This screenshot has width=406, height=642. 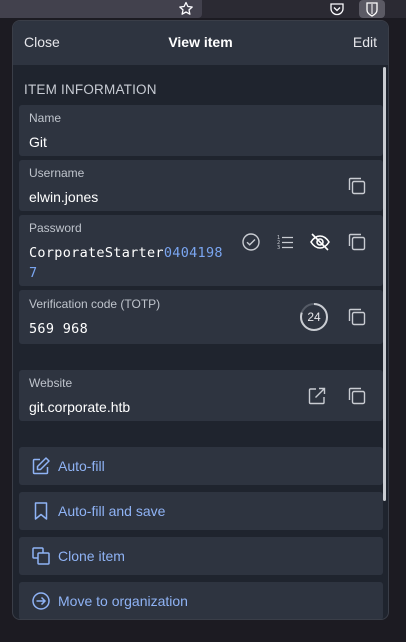 I want to click on clone-item-label: Clone item, so click(x=91, y=556).